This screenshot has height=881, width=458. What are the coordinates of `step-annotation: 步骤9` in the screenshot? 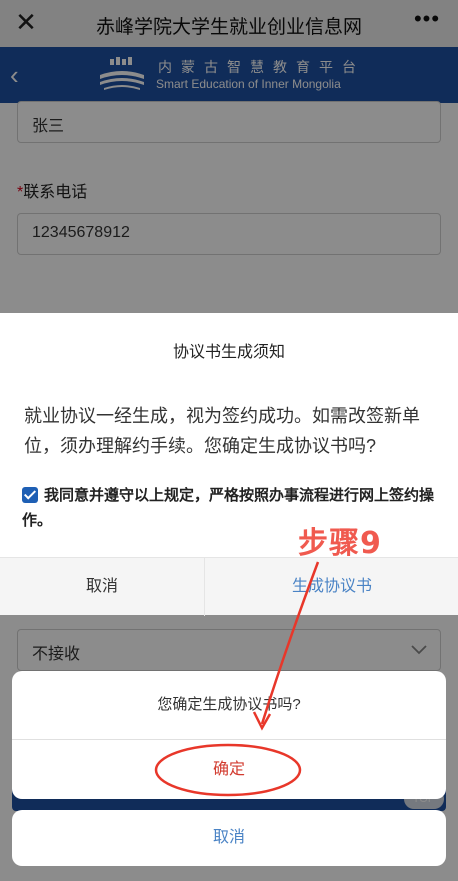 It's located at (340, 543).